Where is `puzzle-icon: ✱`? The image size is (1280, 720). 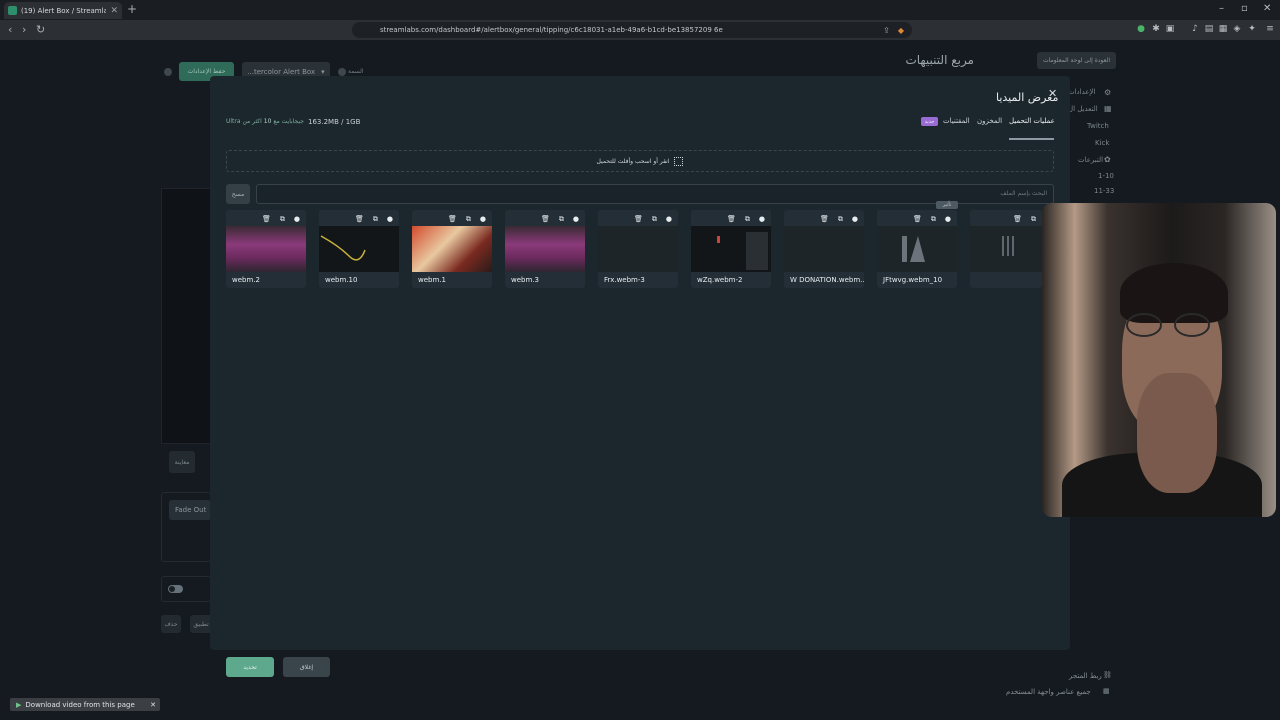 puzzle-icon: ✱ is located at coordinates (1156, 29).